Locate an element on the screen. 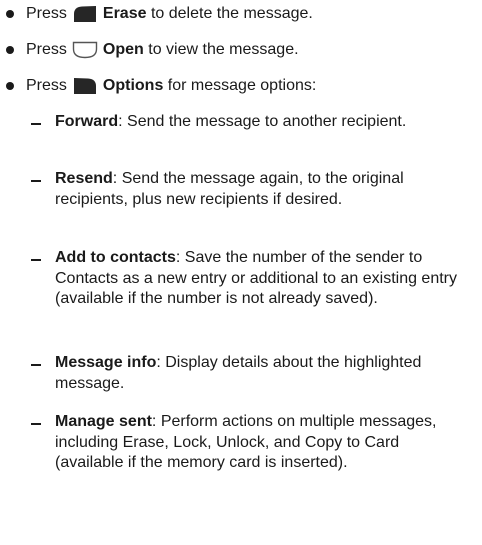 This screenshot has width=482, height=545. bullet-text: to delete the message. is located at coordinates (231, 13).